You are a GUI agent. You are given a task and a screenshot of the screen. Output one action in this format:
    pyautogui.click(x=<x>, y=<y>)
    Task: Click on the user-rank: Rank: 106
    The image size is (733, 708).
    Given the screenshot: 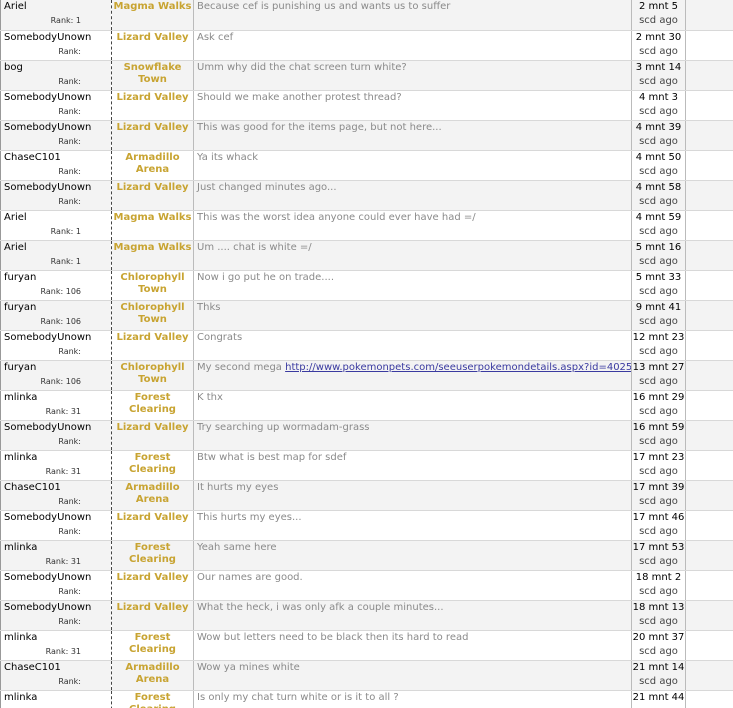 What is the action you would take?
    pyautogui.click(x=61, y=291)
    